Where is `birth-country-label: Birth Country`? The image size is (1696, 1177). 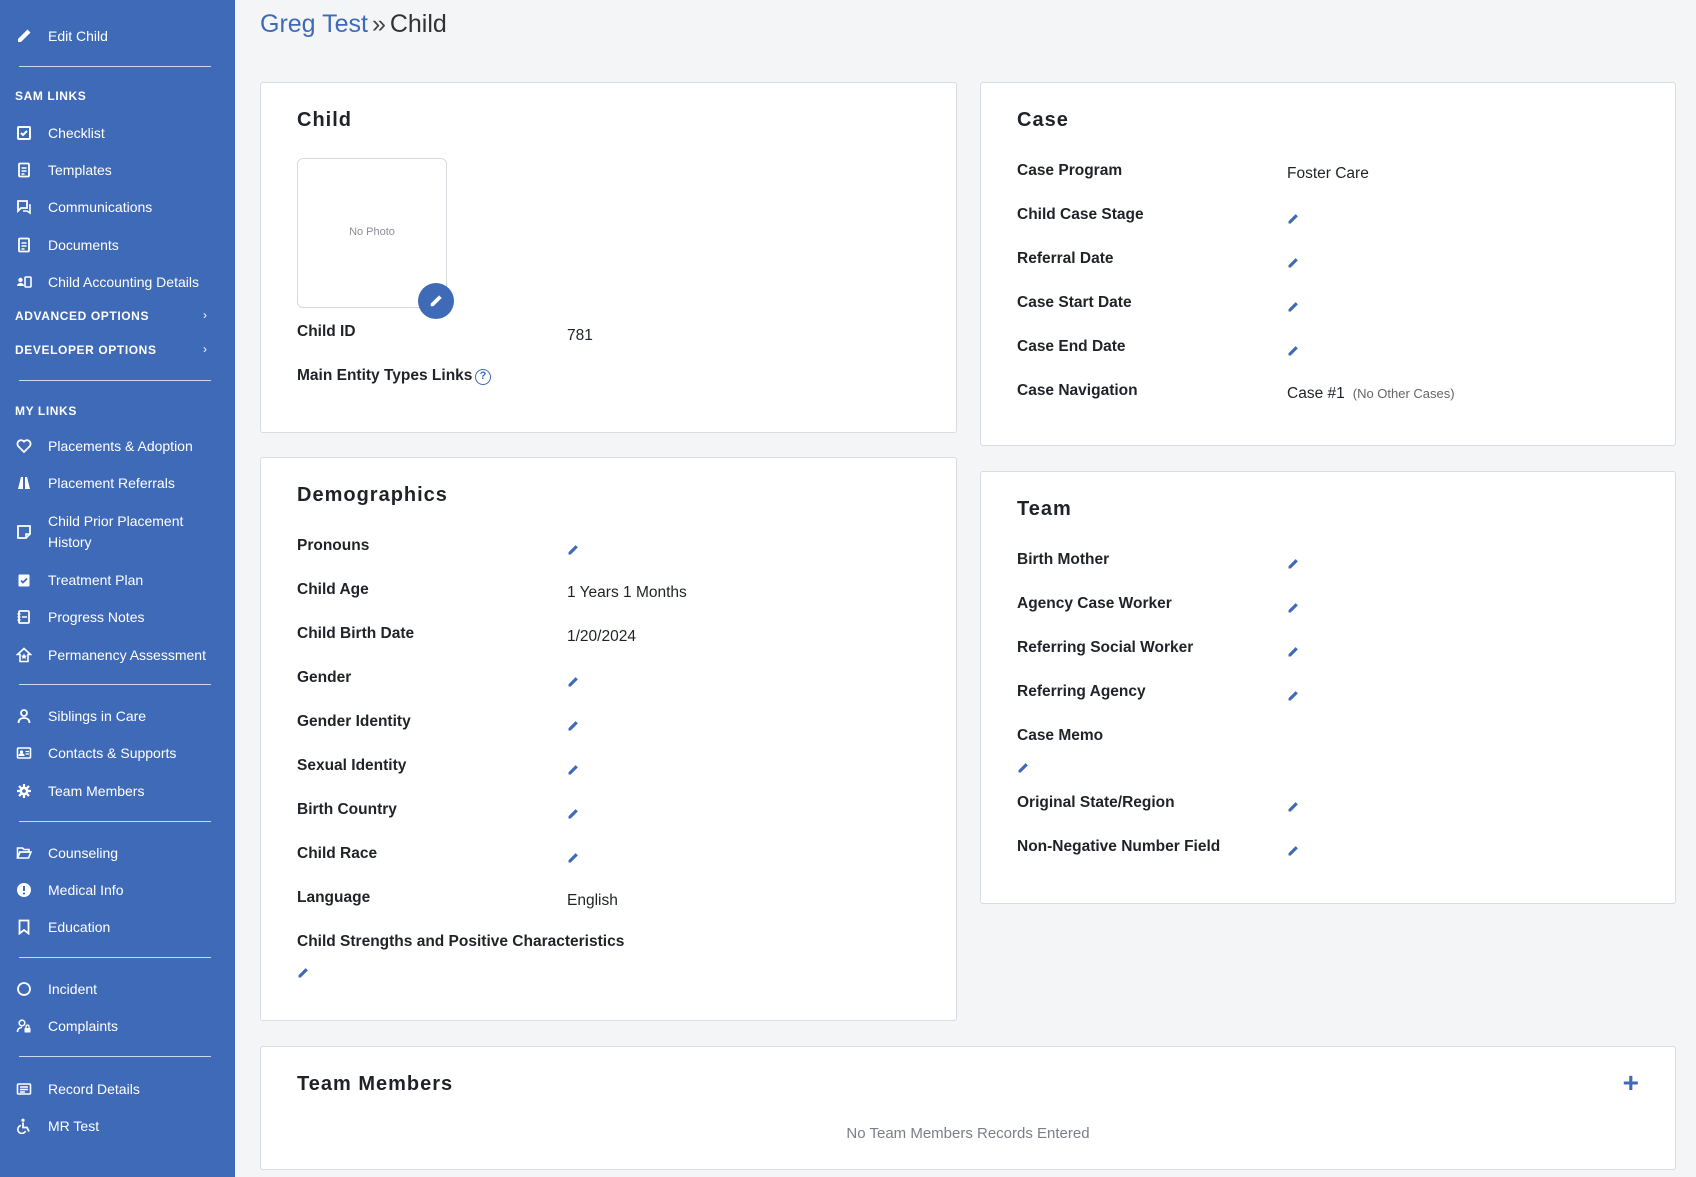
birth-country-label: Birth Country is located at coordinates (347, 809).